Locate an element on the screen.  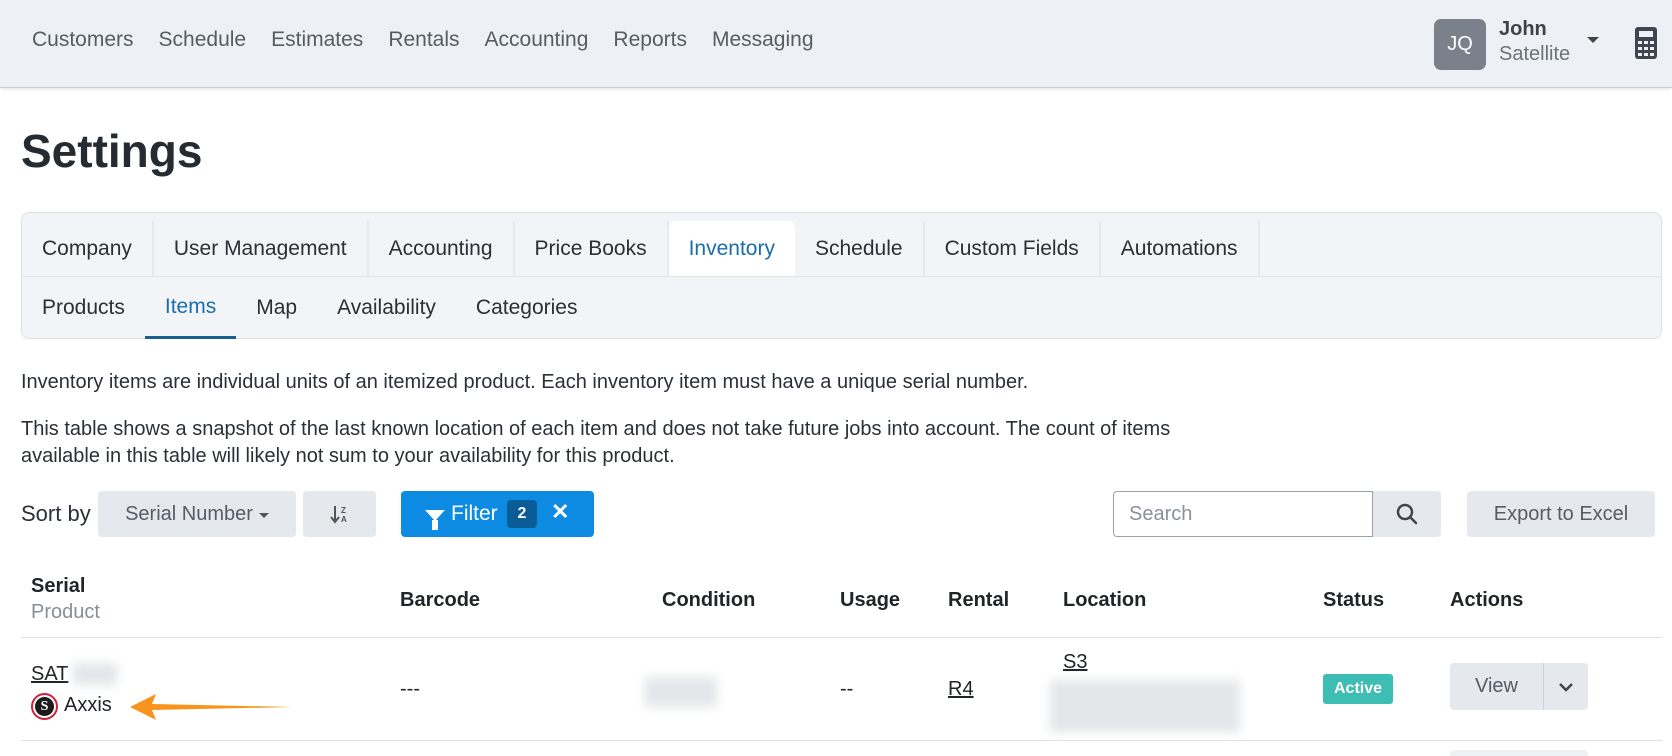
subtab-products: Products is located at coordinates (83, 308).